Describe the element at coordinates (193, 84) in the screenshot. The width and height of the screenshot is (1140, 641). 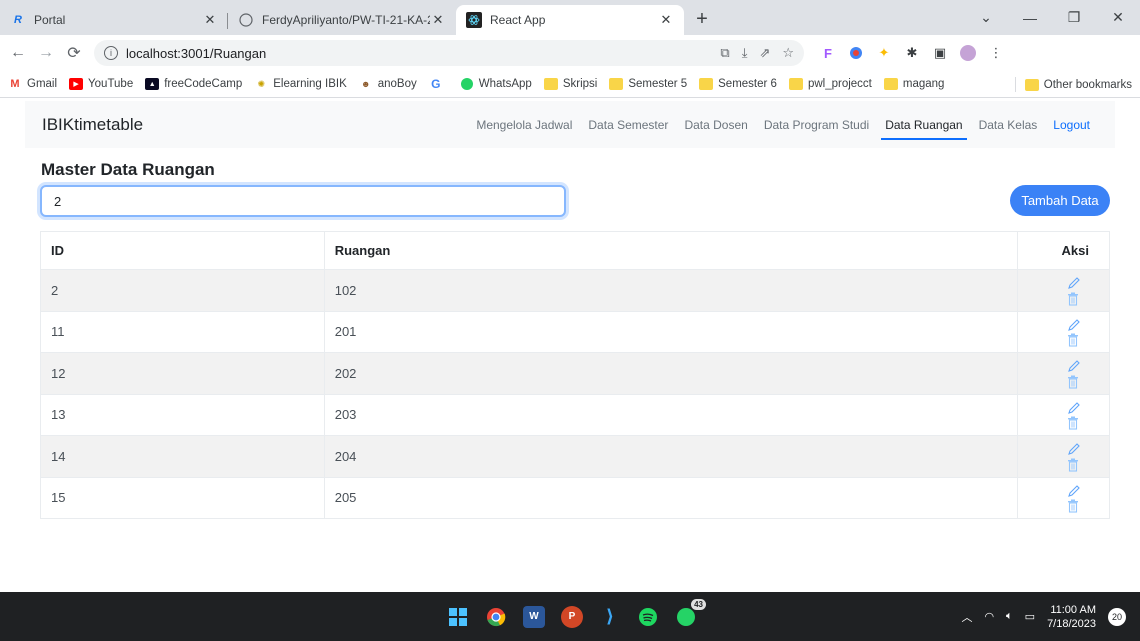
I see `bookmark-freecodecamp: ▲ freeCodeCamp` at that location.